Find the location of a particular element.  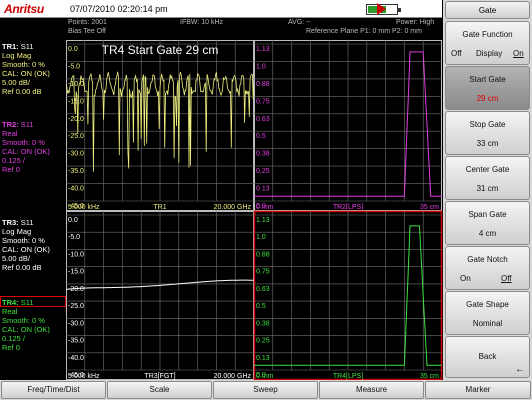

scale-button: Scale is located at coordinates (159, 390).